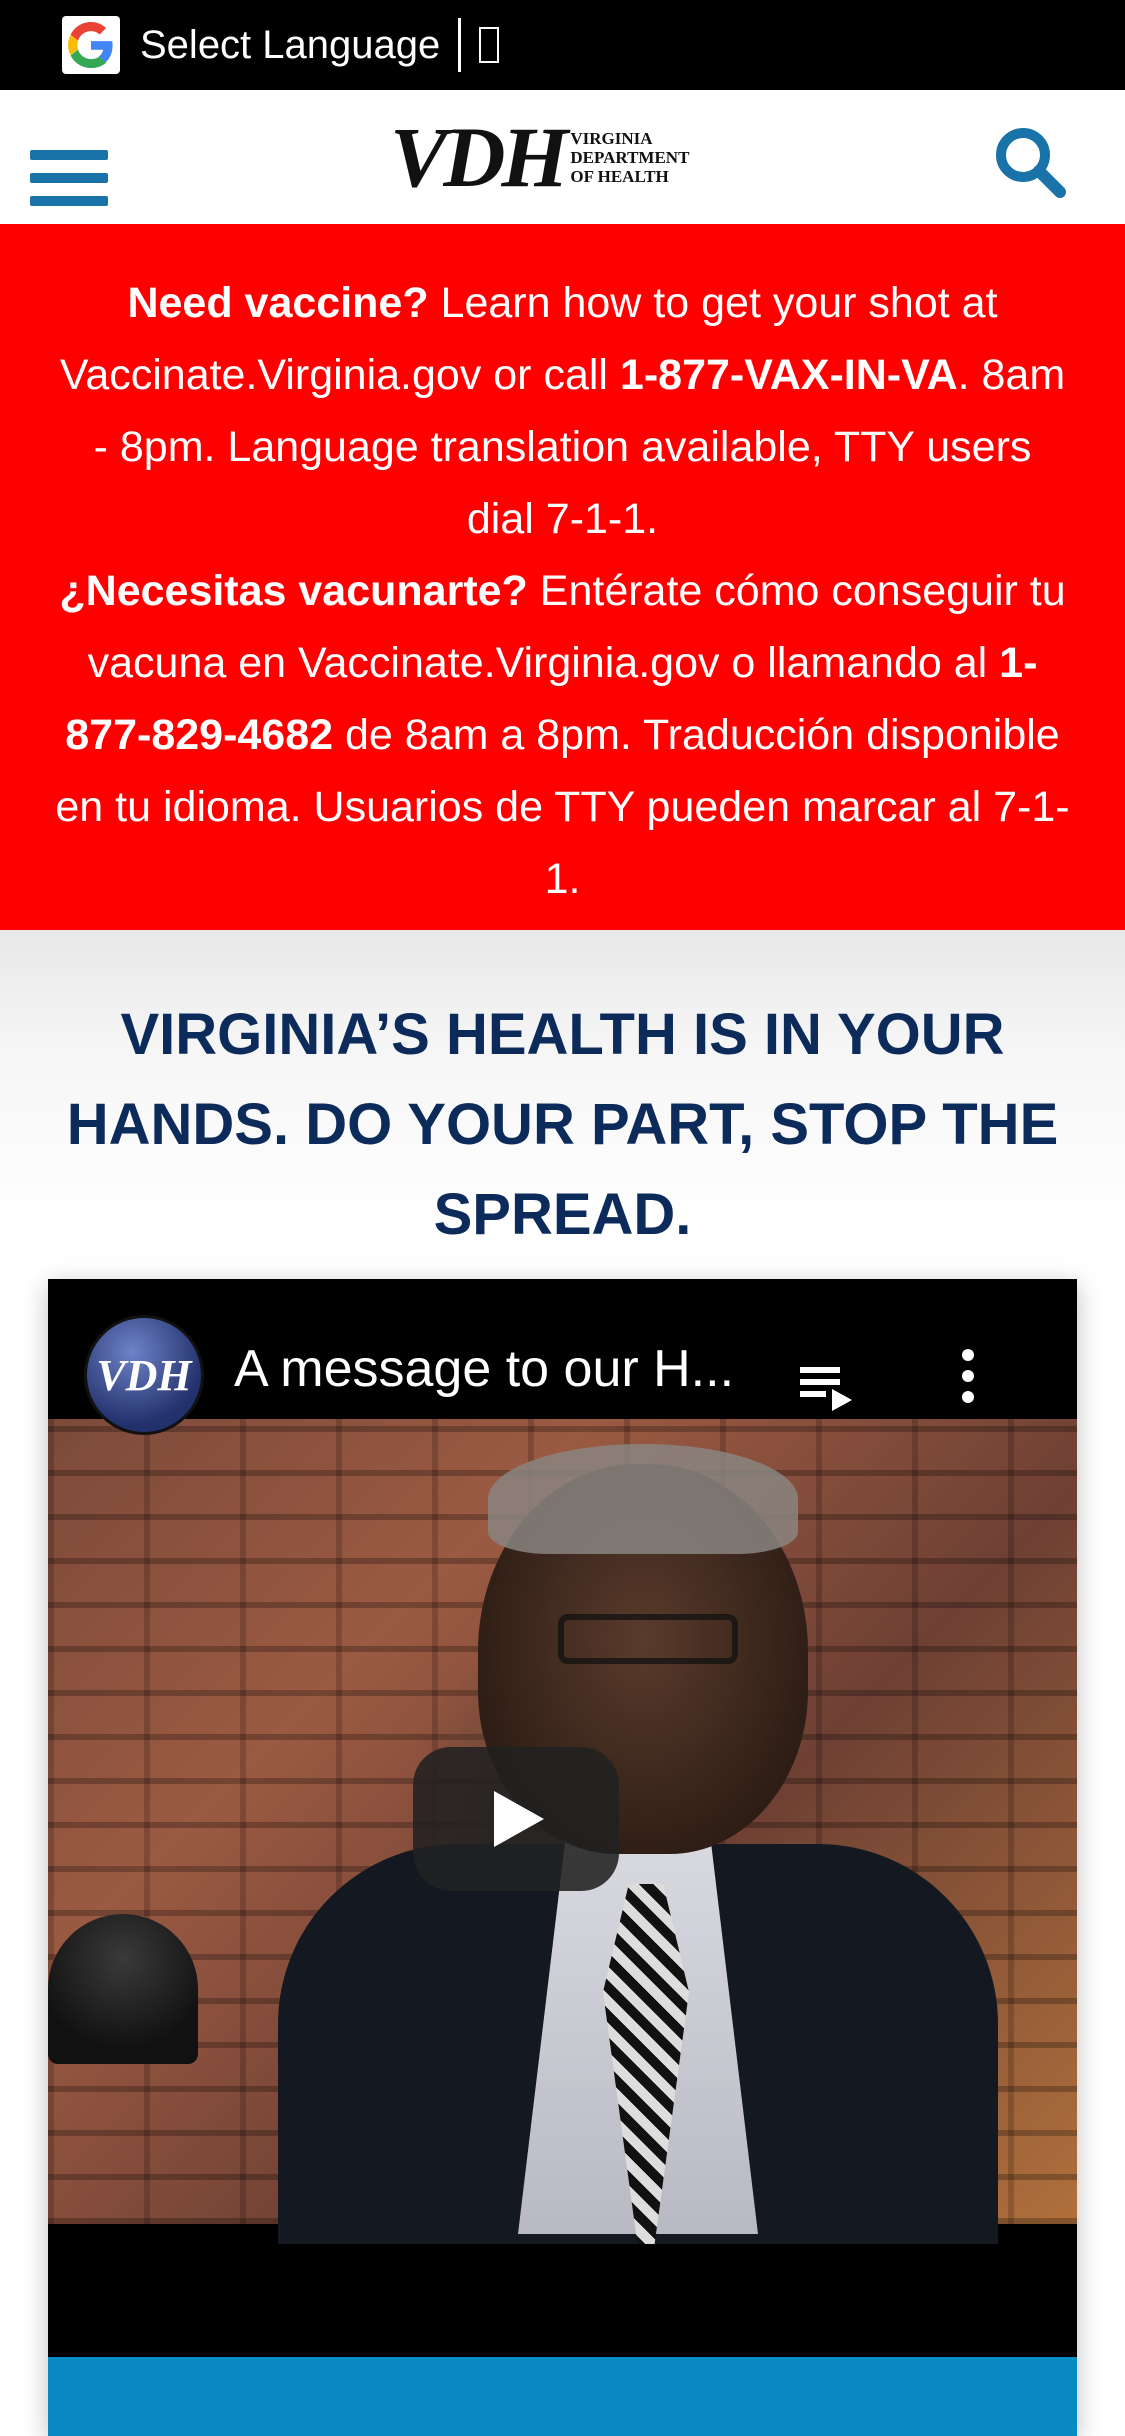 This screenshot has width=1125, height=2436. Describe the element at coordinates (519, 1819) in the screenshot. I see `play-icon` at that location.